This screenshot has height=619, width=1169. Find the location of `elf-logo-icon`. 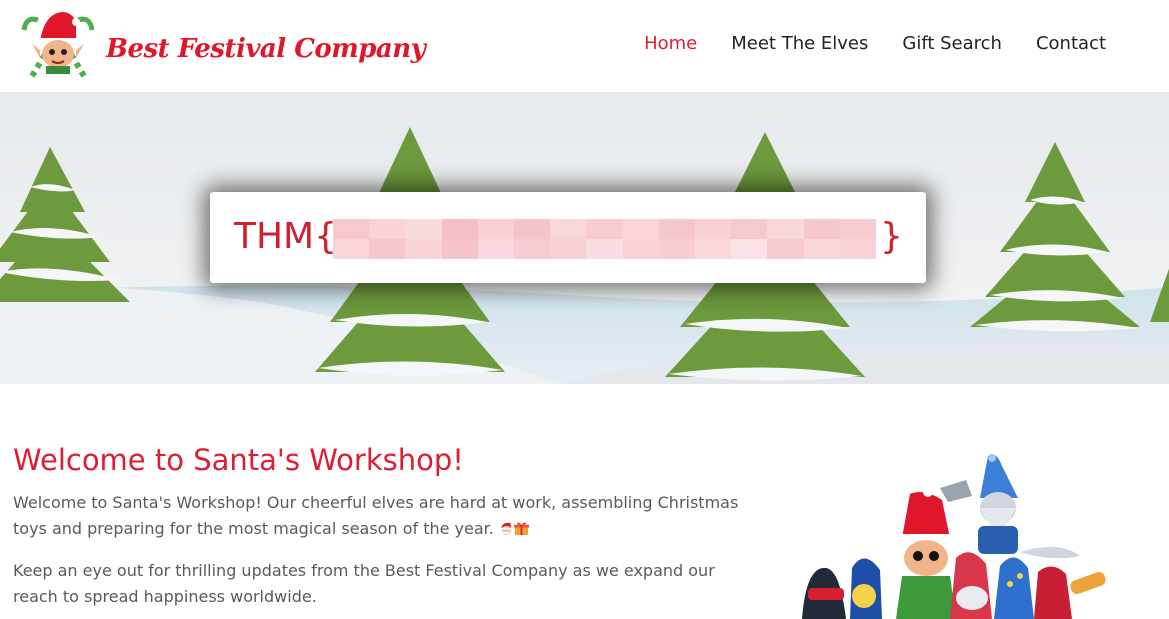

elf-logo-icon is located at coordinates (58, 45).